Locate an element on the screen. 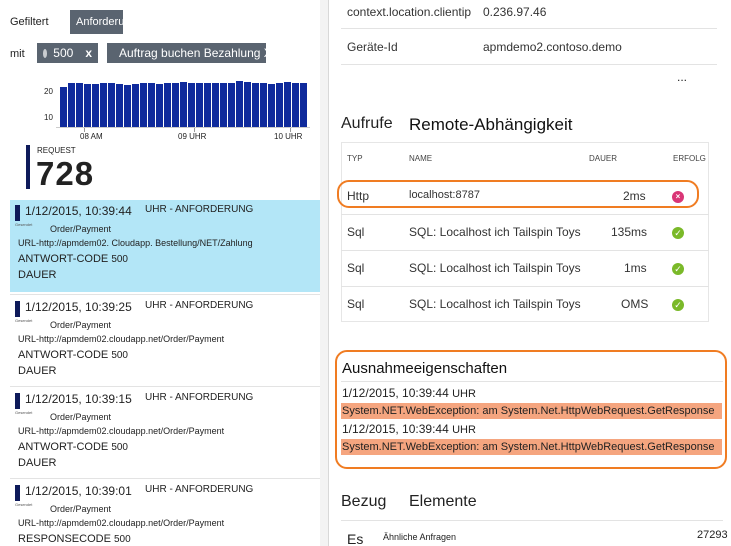  request-code-label: ANTWORT-CODE 500 is located at coordinates (73, 355).